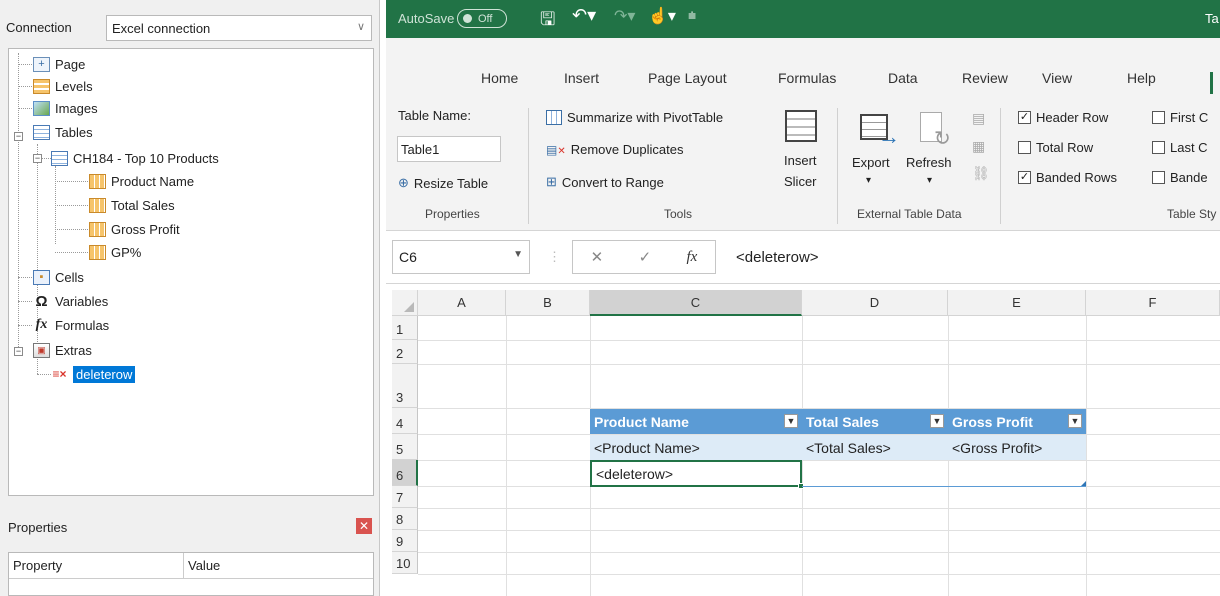 Image resolution: width=1220 pixels, height=596 pixels. Describe the element at coordinates (405, 386) in the screenshot. I see `row-header: 3` at that location.